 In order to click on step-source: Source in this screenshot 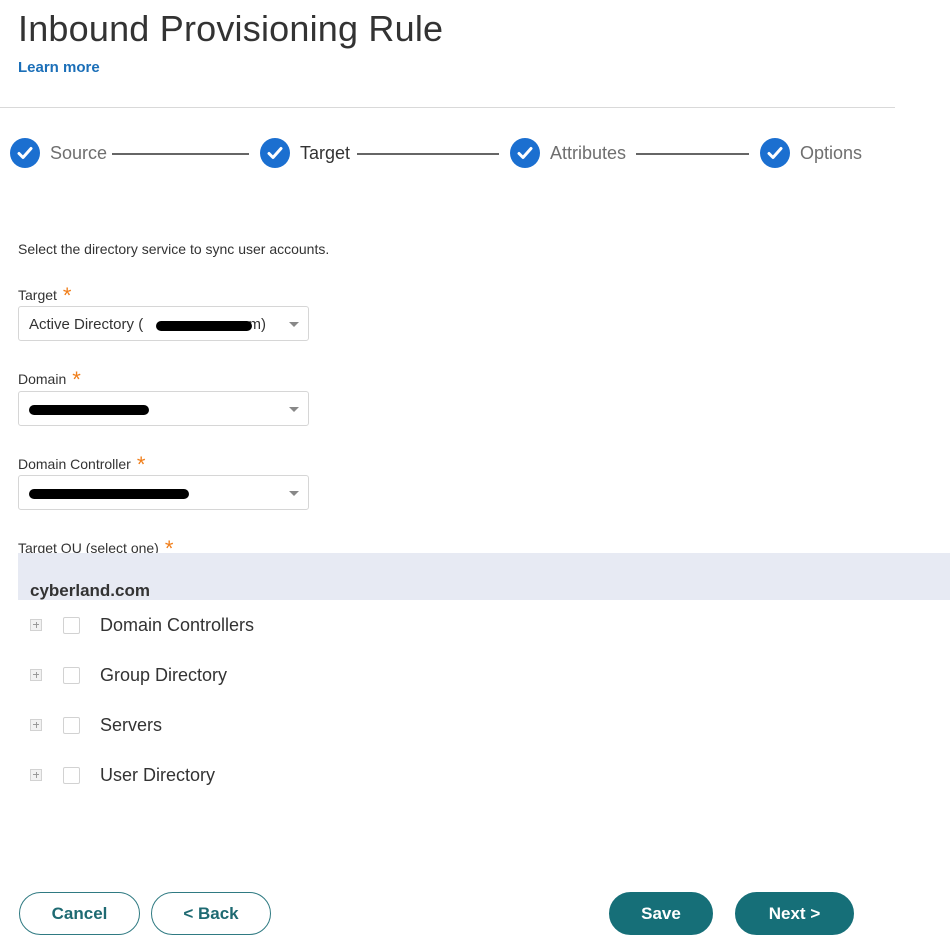, I will do `click(58, 153)`.